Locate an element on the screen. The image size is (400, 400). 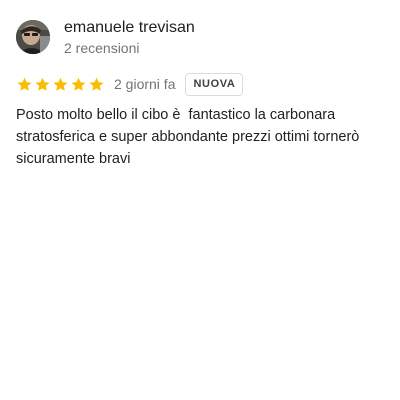
rating-row: 2 giorni fa NUOVA is located at coordinates (202, 84).